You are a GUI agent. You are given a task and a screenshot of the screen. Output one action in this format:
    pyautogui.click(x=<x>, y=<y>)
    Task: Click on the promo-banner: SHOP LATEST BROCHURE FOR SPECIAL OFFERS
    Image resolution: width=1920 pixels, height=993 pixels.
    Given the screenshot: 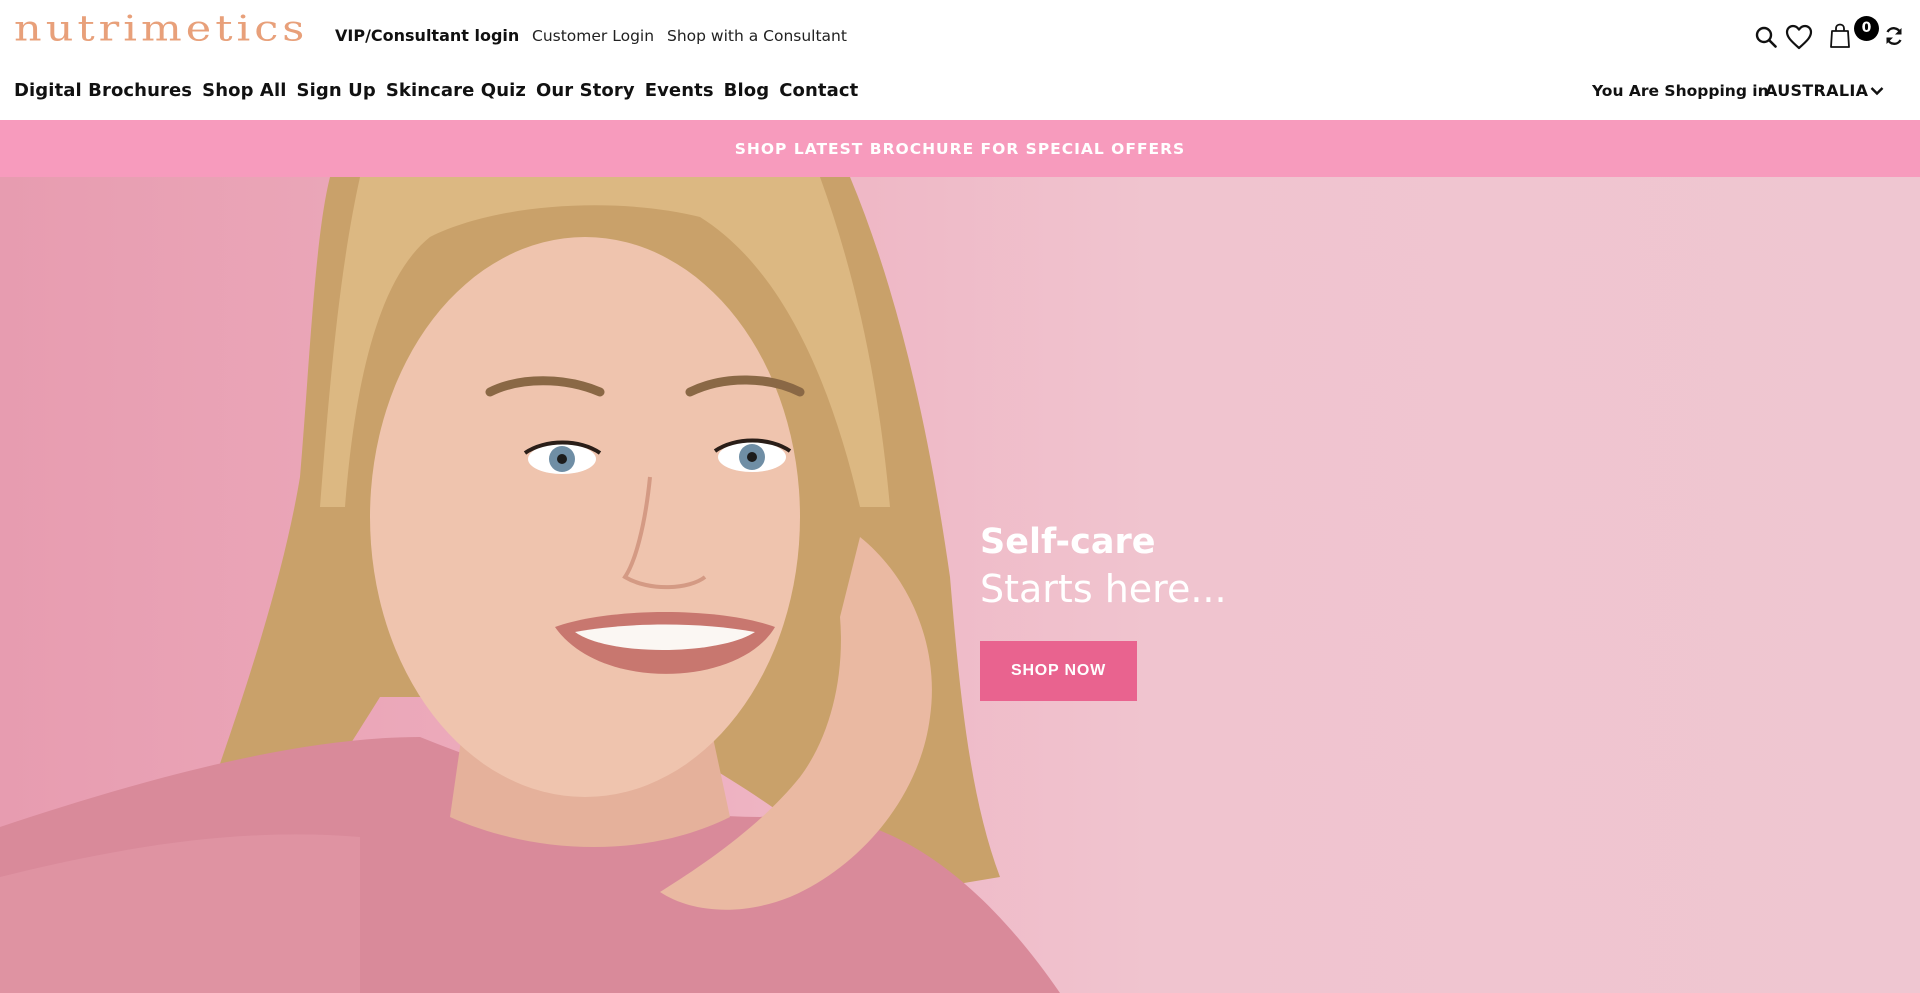 What is the action you would take?
    pyautogui.click(x=960, y=148)
    